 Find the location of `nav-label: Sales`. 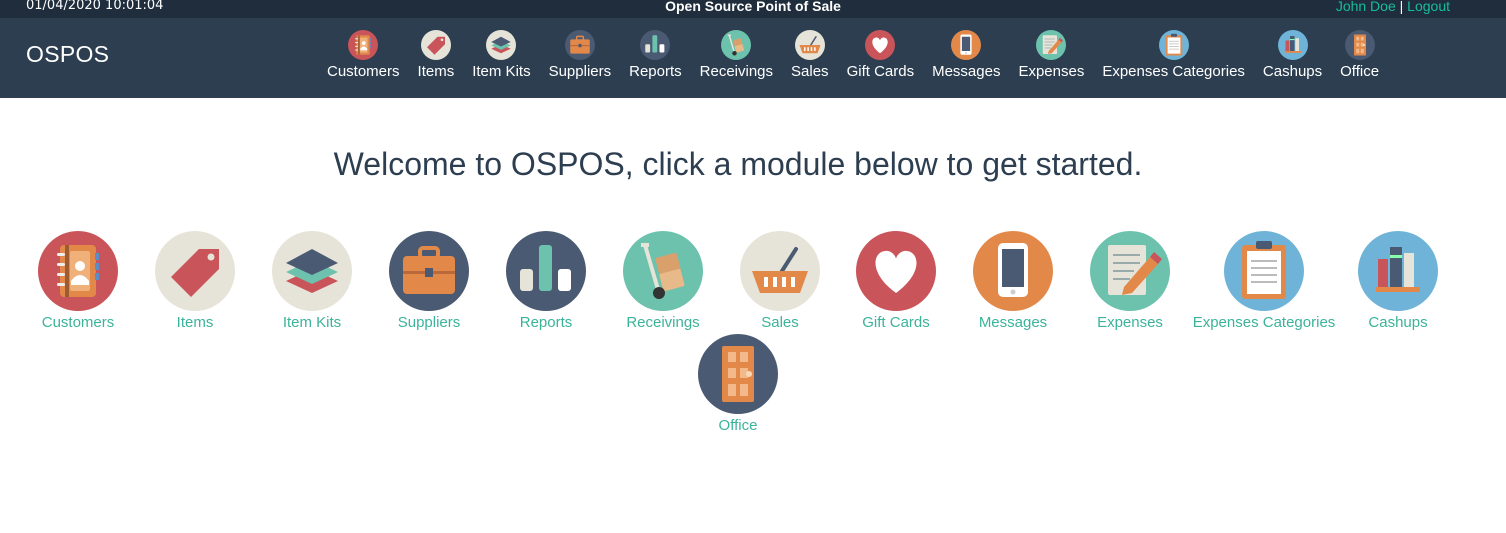

nav-label: Sales is located at coordinates (810, 71).